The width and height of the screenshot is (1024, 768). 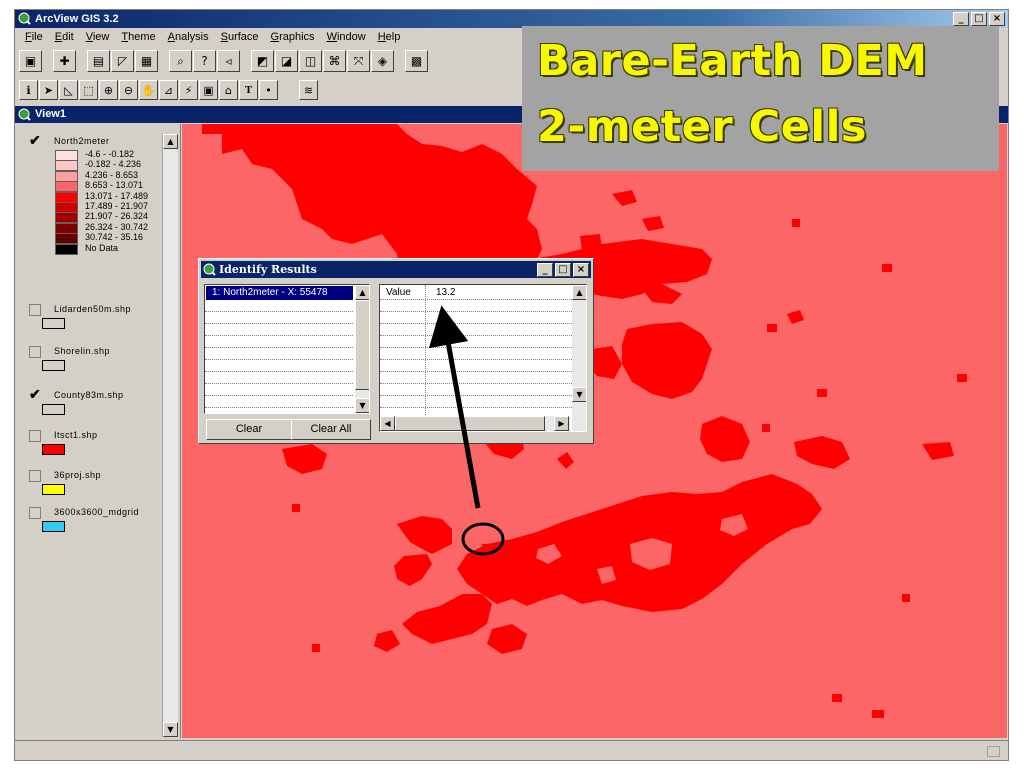 What do you see at coordinates (511, 750) in the screenshot?
I see `status-bar` at bounding box center [511, 750].